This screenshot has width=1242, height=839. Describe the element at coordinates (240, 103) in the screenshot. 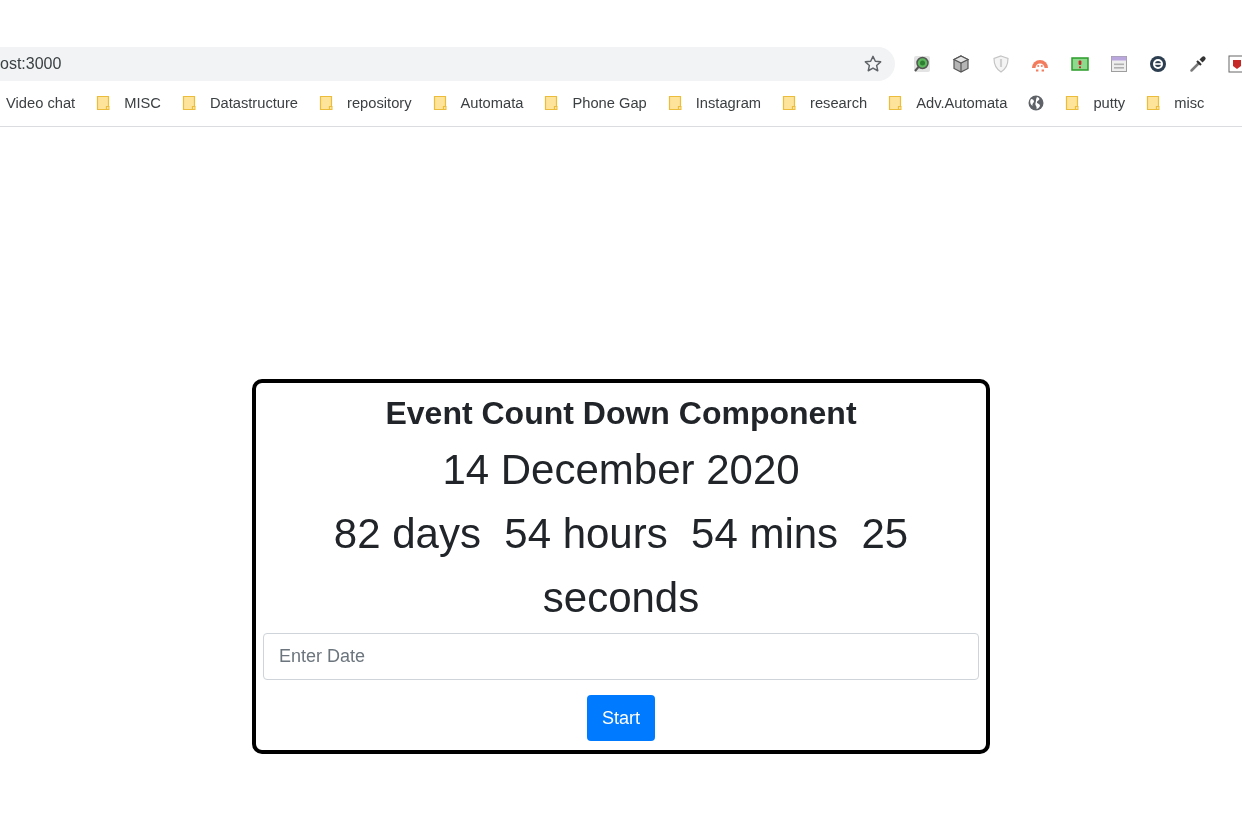

I see `bookmark-link: Datastructure` at that location.